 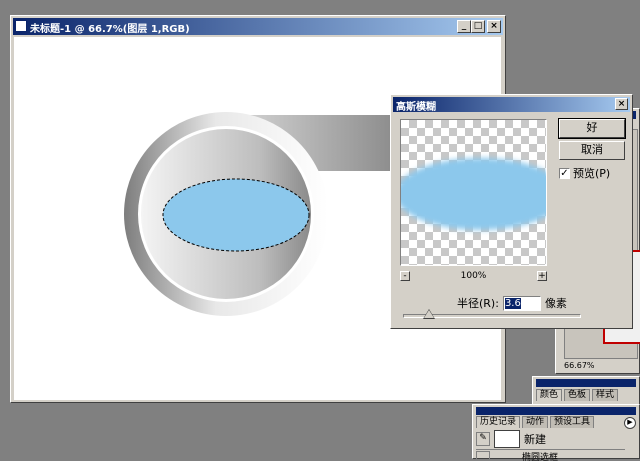 What do you see at coordinates (494, 26) in the screenshot?
I see `close-button: ×` at bounding box center [494, 26].